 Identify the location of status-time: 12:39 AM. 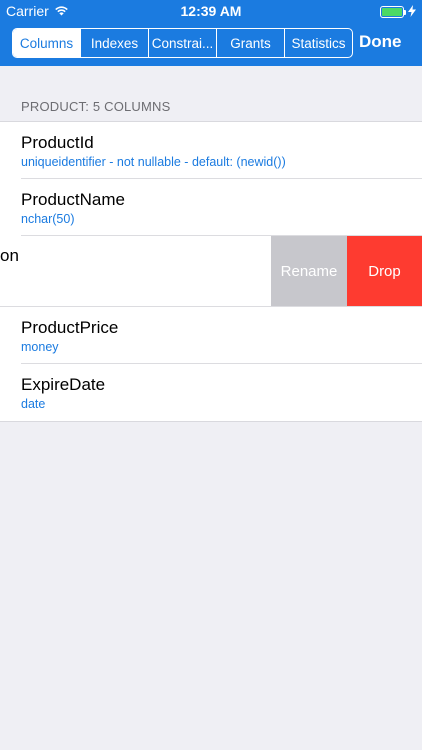
(211, 11).